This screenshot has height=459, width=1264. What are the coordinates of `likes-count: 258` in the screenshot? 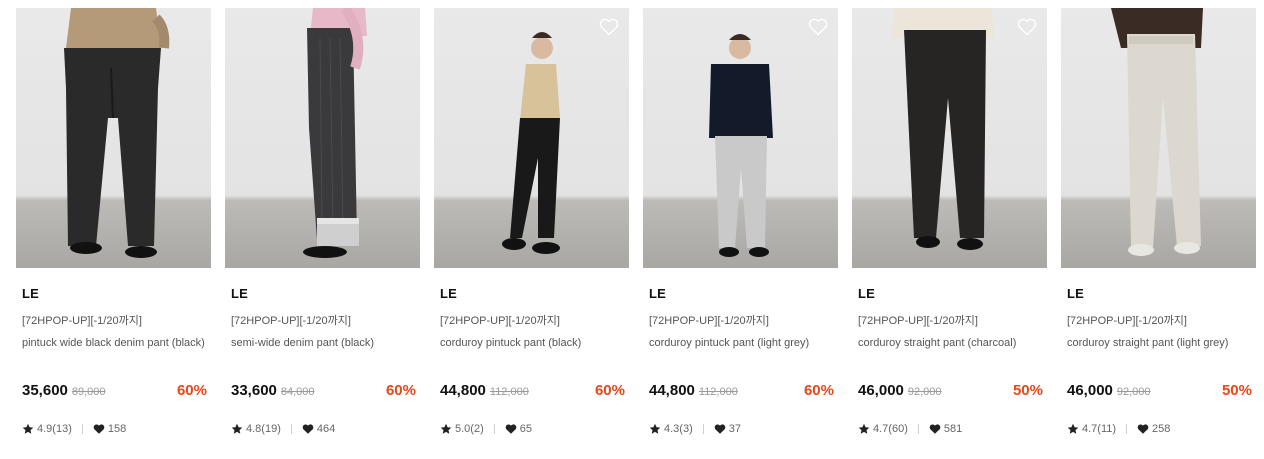 It's located at (1161, 429).